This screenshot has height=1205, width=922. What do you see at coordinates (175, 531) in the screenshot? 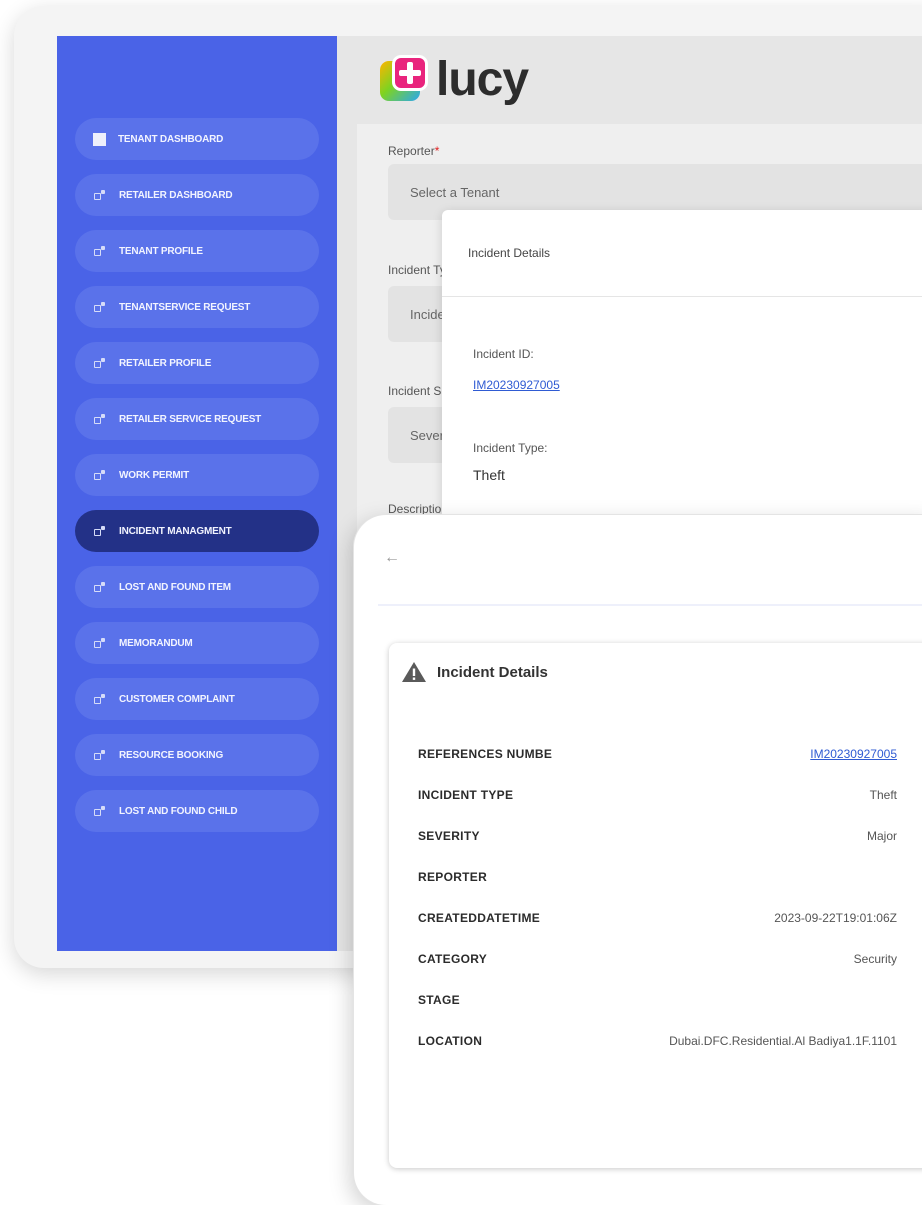
I see `sidebar-item-label: INCIDENT MANAGMENT` at bounding box center [175, 531].